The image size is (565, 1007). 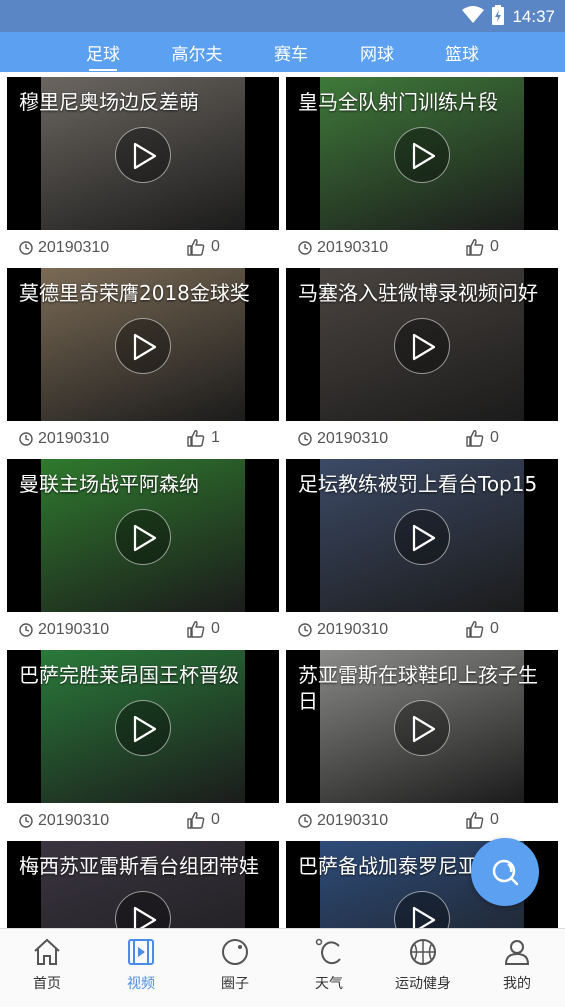 I want to click on video-card: 皇马全队射门训练片段 20190310 0, so click(x=422, y=171).